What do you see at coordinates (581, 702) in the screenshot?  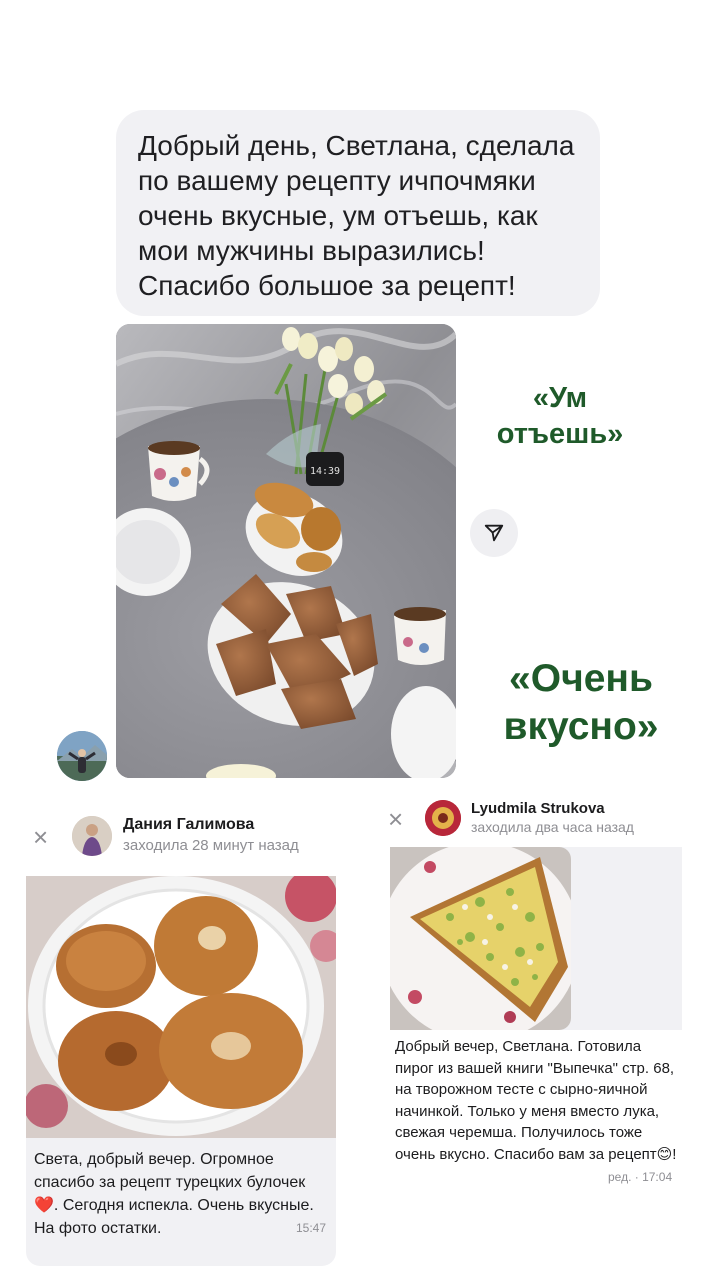 I see `quote-ochen-vkusno: «Очень вкусно»` at bounding box center [581, 702].